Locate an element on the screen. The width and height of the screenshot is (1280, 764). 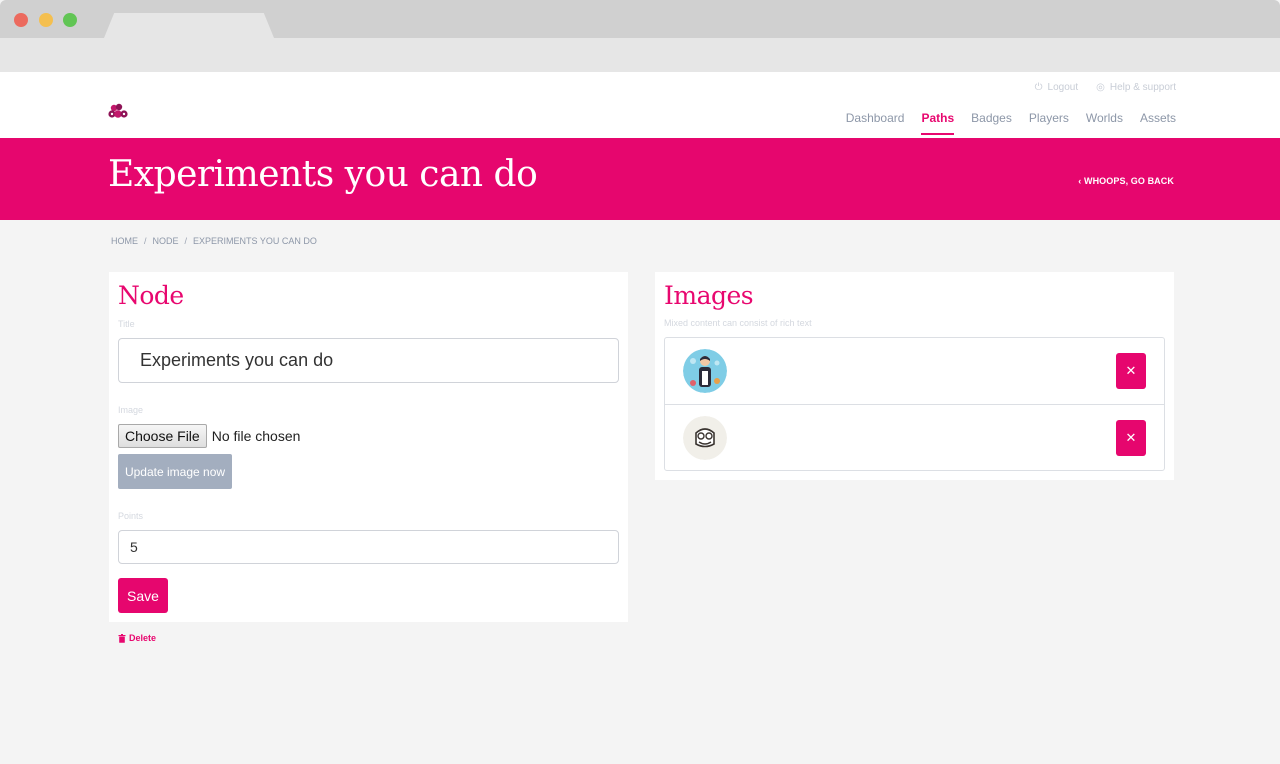
page-hero: Experiments you can do ‹ WHOOPS, GO BACK is located at coordinates (640, 179).